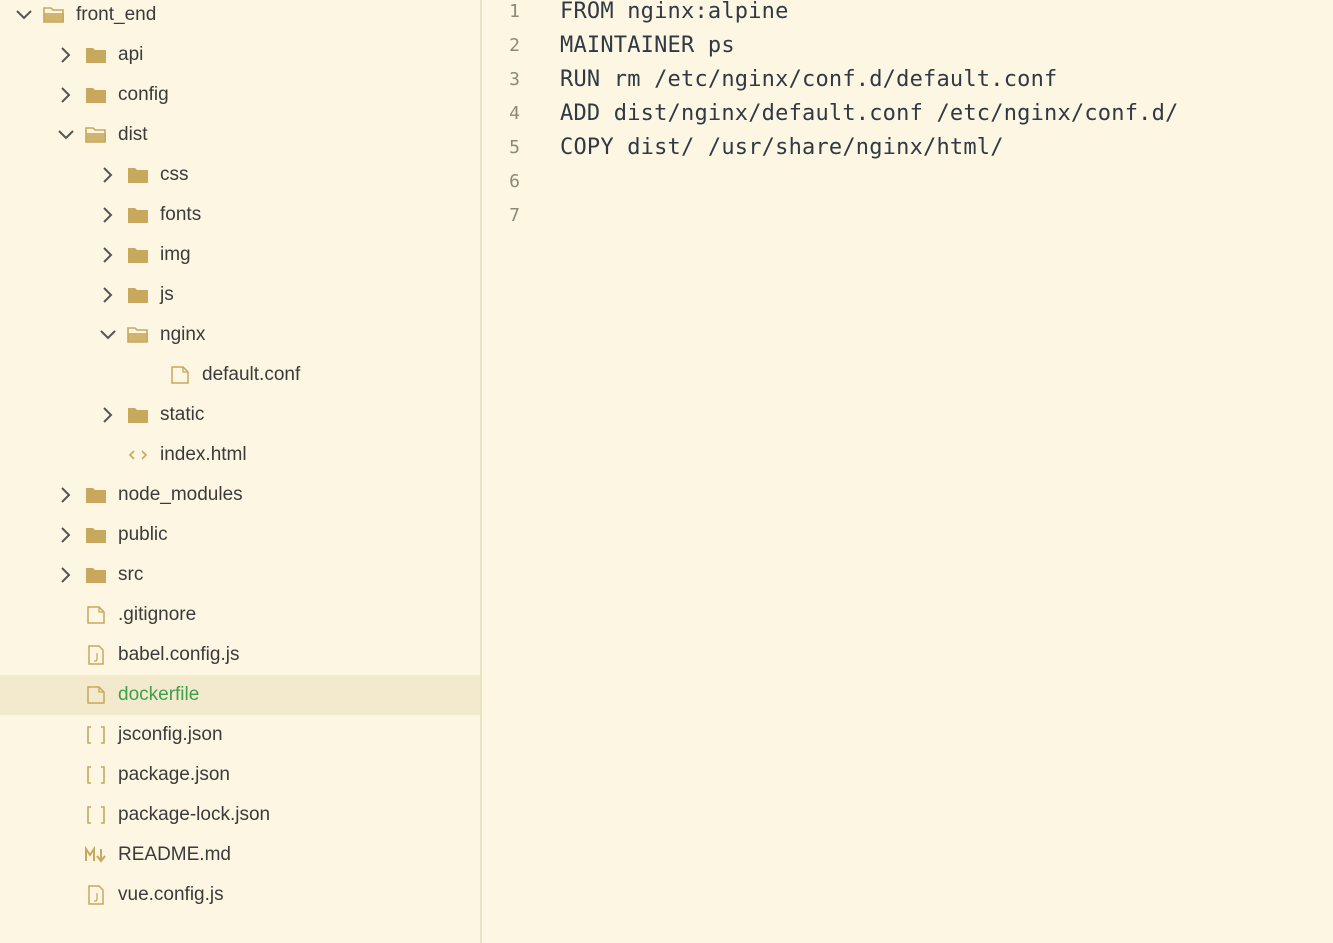  I want to click on tree-item-package-json: package.json, so click(240, 775).